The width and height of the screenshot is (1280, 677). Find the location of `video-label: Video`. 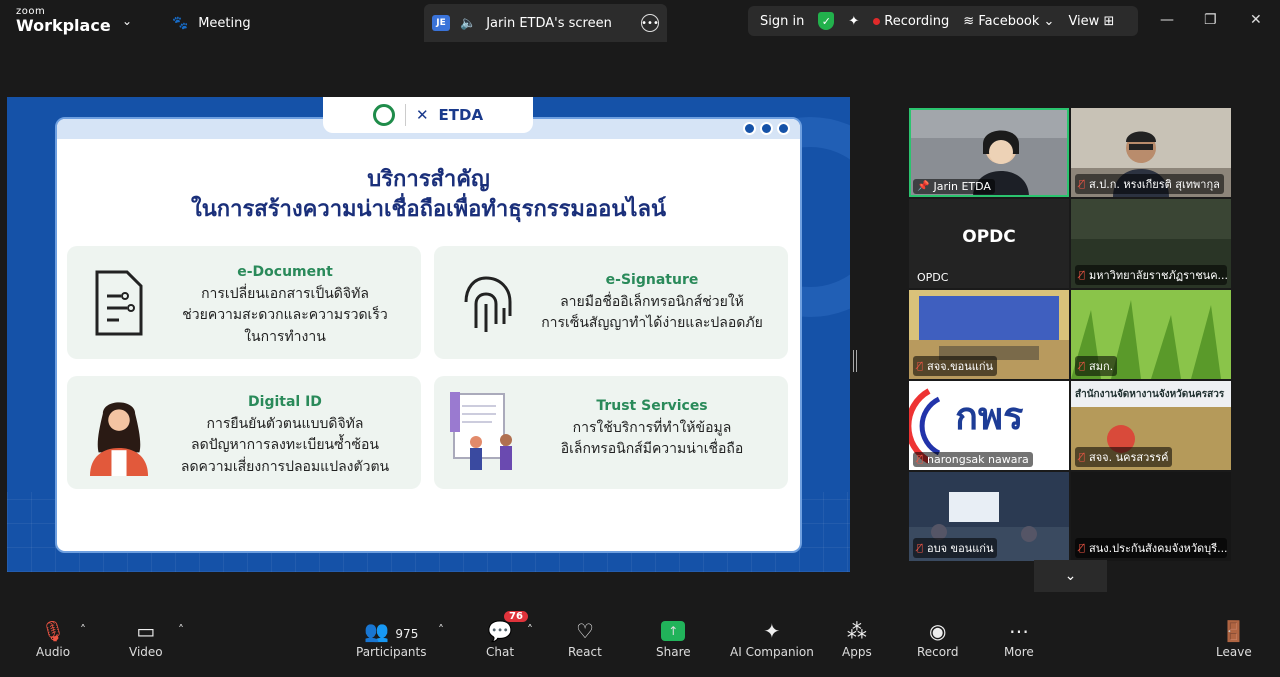

video-label: Video is located at coordinates (146, 652).